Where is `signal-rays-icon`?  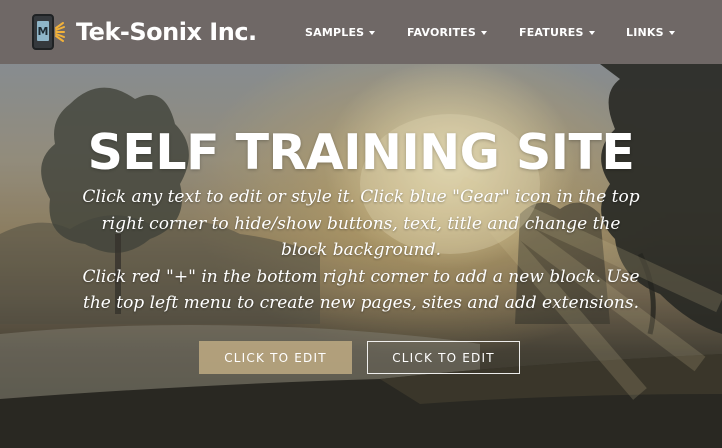 signal-rays-icon is located at coordinates (60, 32).